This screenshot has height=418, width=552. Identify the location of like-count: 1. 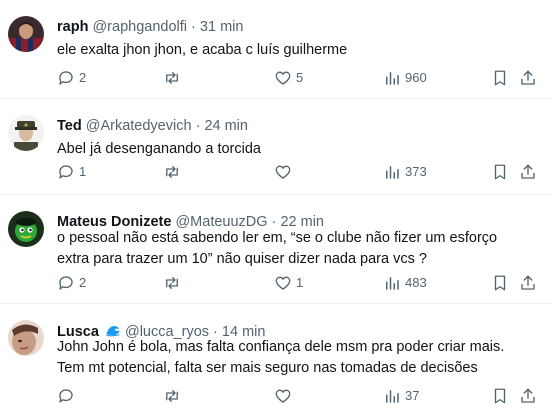
(300, 282).